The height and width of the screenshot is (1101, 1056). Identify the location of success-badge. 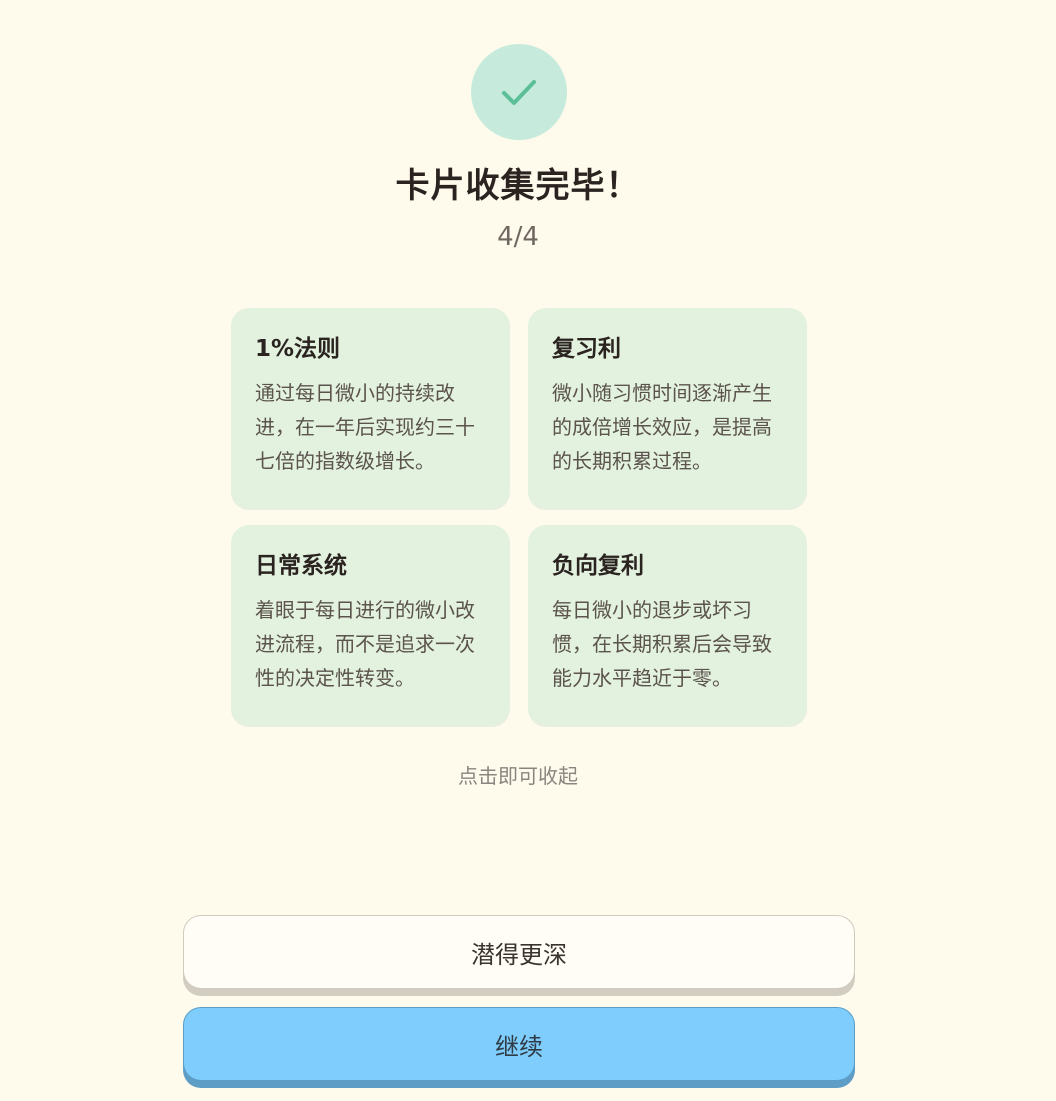
(519, 92).